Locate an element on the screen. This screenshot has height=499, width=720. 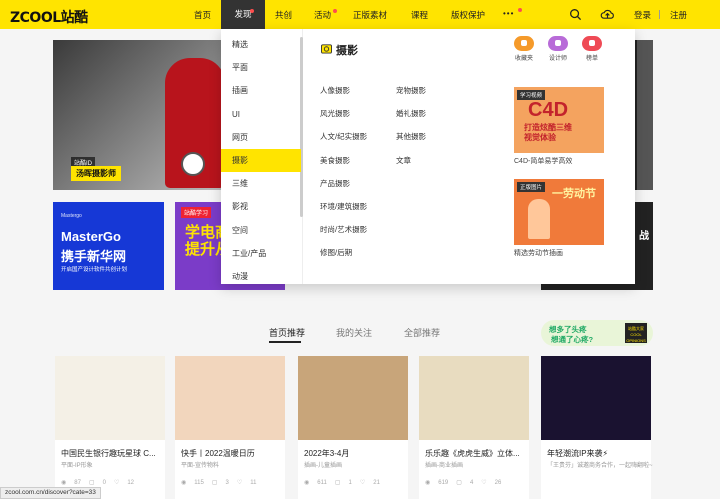
comment-count: 3 is located at coordinates (227, 483).